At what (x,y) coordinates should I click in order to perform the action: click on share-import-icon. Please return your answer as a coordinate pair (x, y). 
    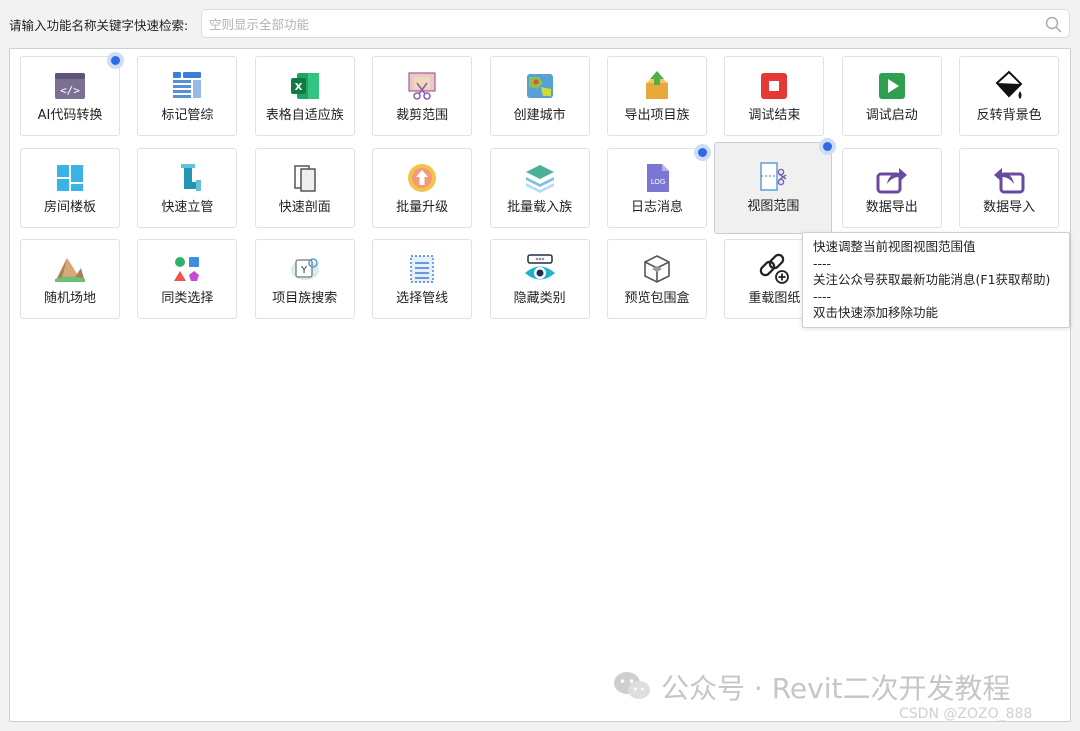
    Looking at the image, I should click on (1009, 178).